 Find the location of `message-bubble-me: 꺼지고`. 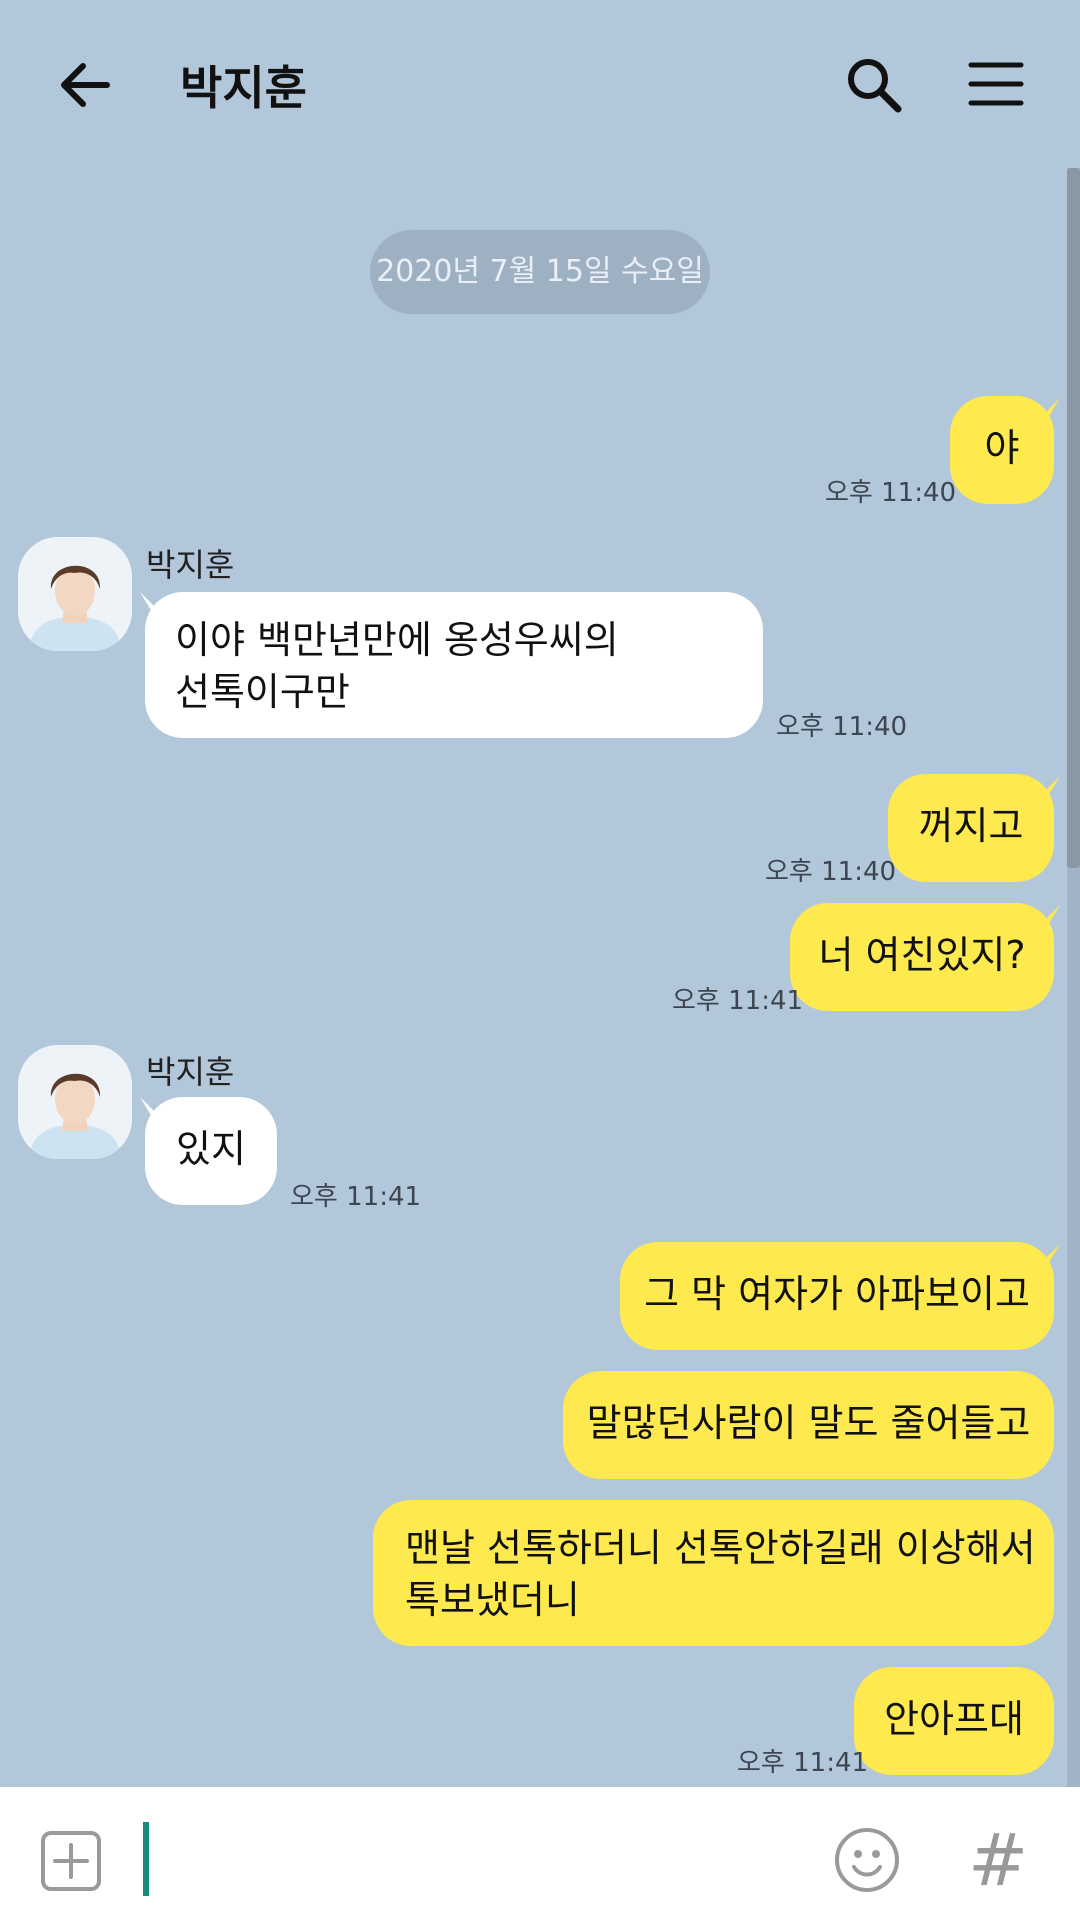

message-bubble-me: 꺼지고 is located at coordinates (971, 828).